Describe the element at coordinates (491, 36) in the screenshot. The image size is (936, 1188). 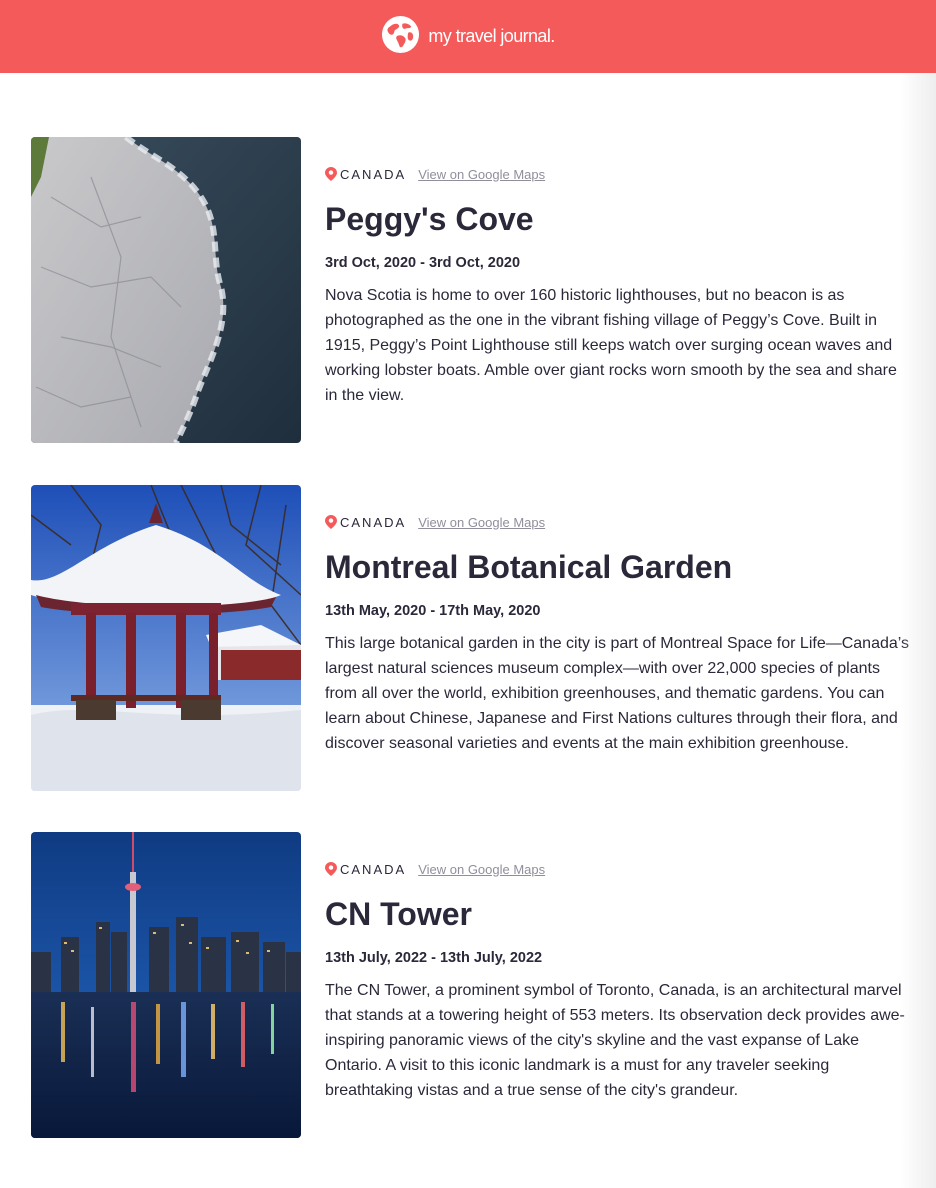
I see `app-title: my travel journal.` at that location.